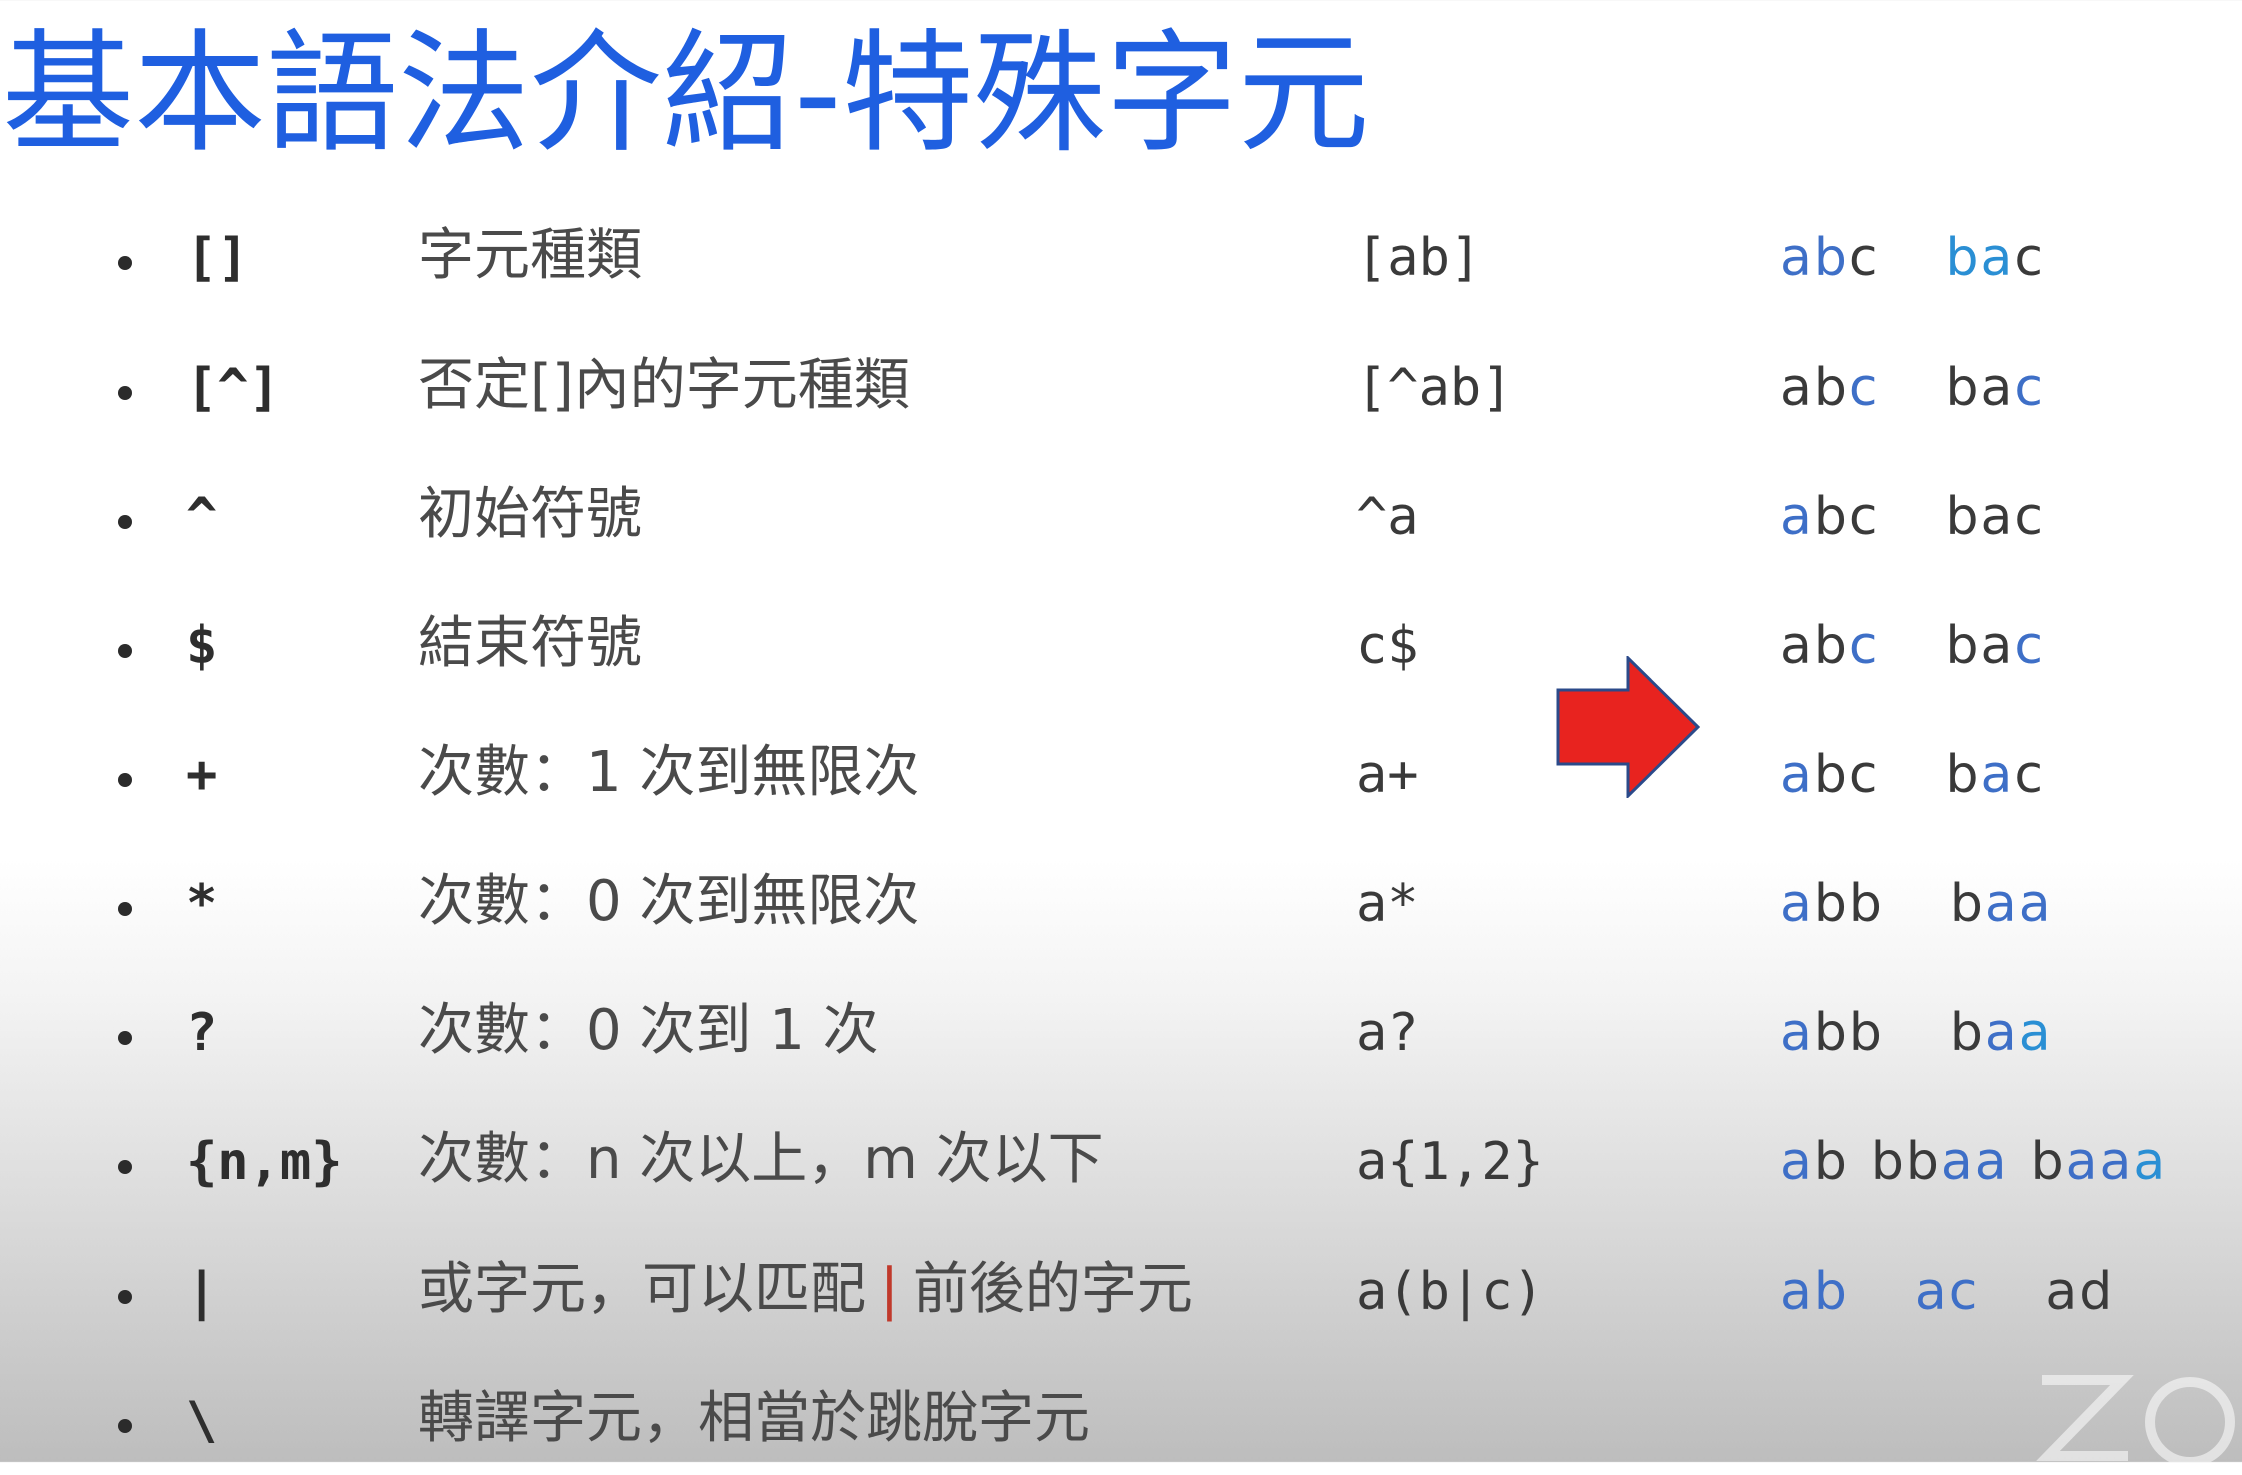 Image resolution: width=2242 pixels, height=1475 pixels. I want to click on regex-pattern: a(b|c), so click(1450, 1292).